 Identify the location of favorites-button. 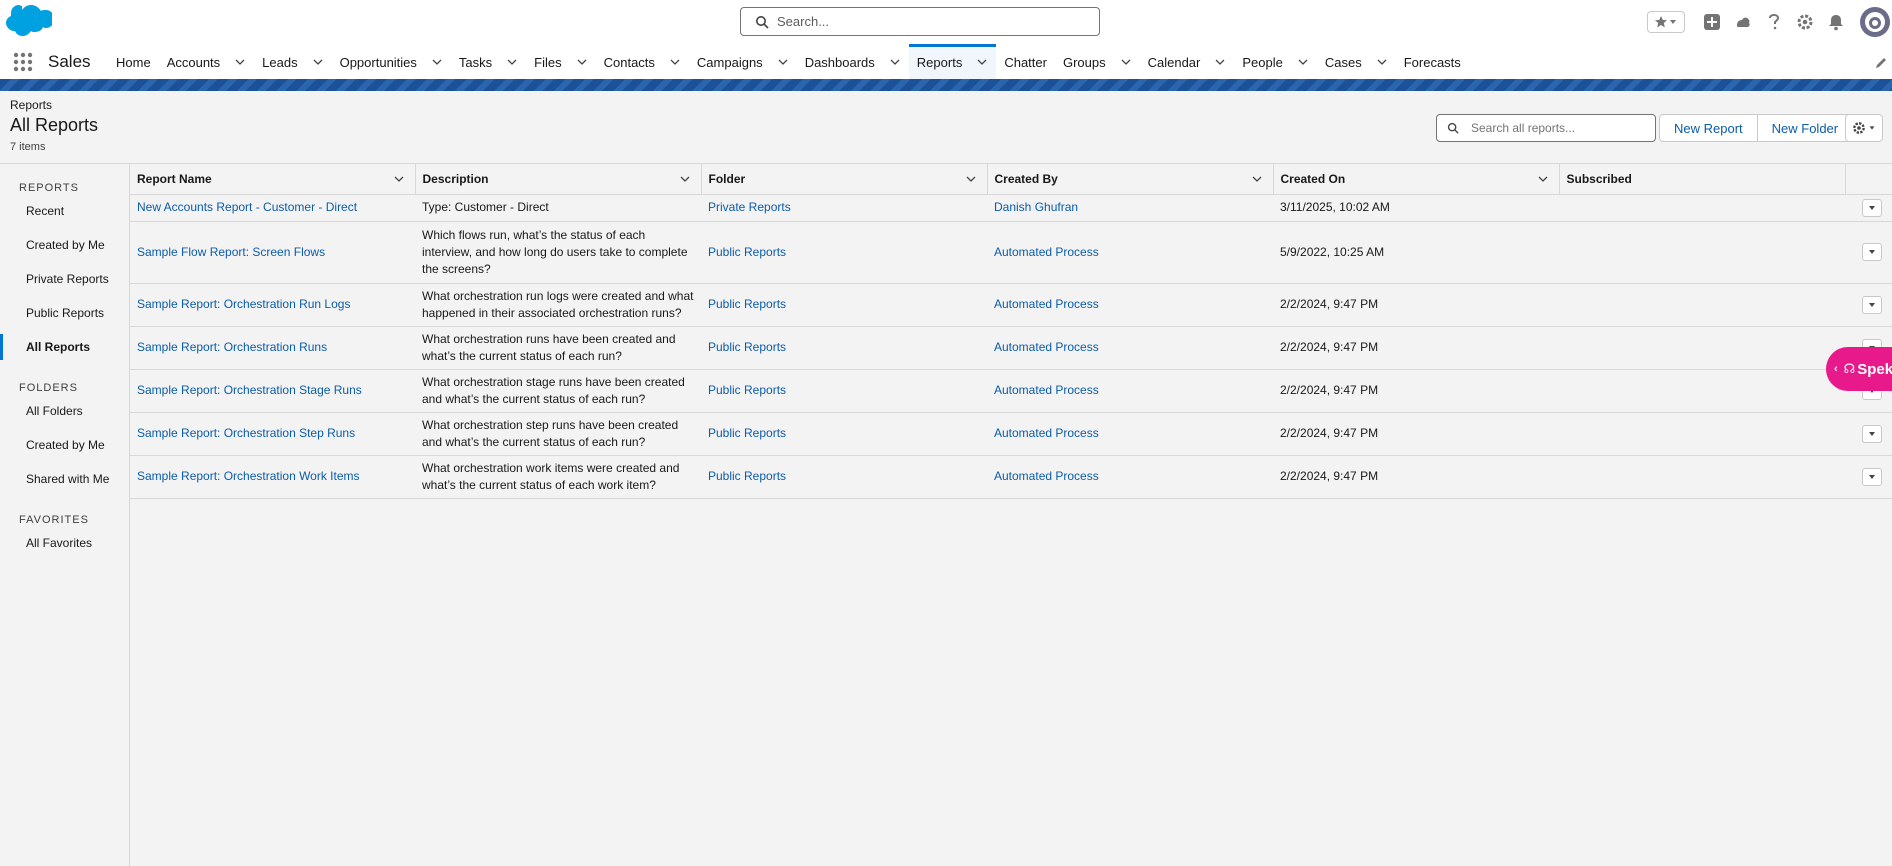
(1666, 22).